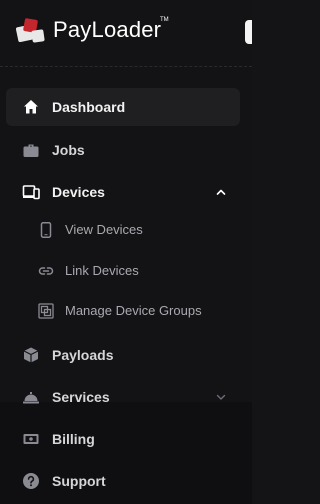 The image size is (320, 504). Describe the element at coordinates (31, 150) in the screenshot. I see `briefcase-icon` at that location.